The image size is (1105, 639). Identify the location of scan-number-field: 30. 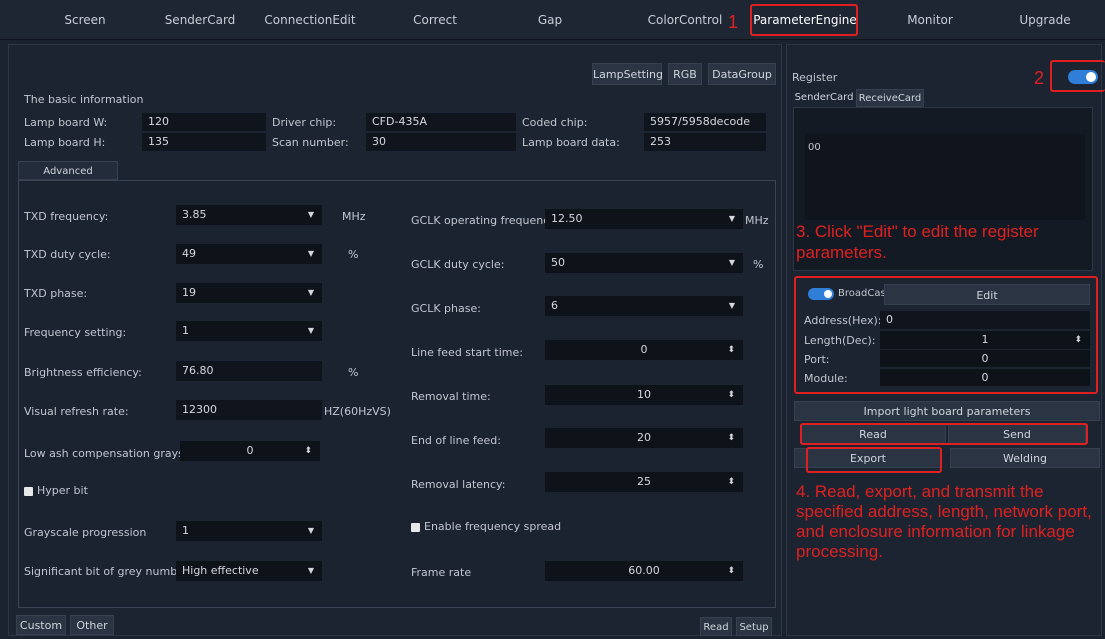
(441, 142).